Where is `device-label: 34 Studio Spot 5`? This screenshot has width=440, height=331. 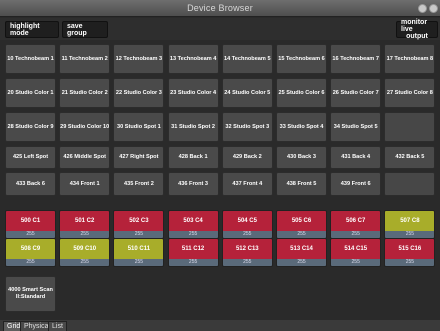 device-label: 34 Studio Spot 5 is located at coordinates (355, 126).